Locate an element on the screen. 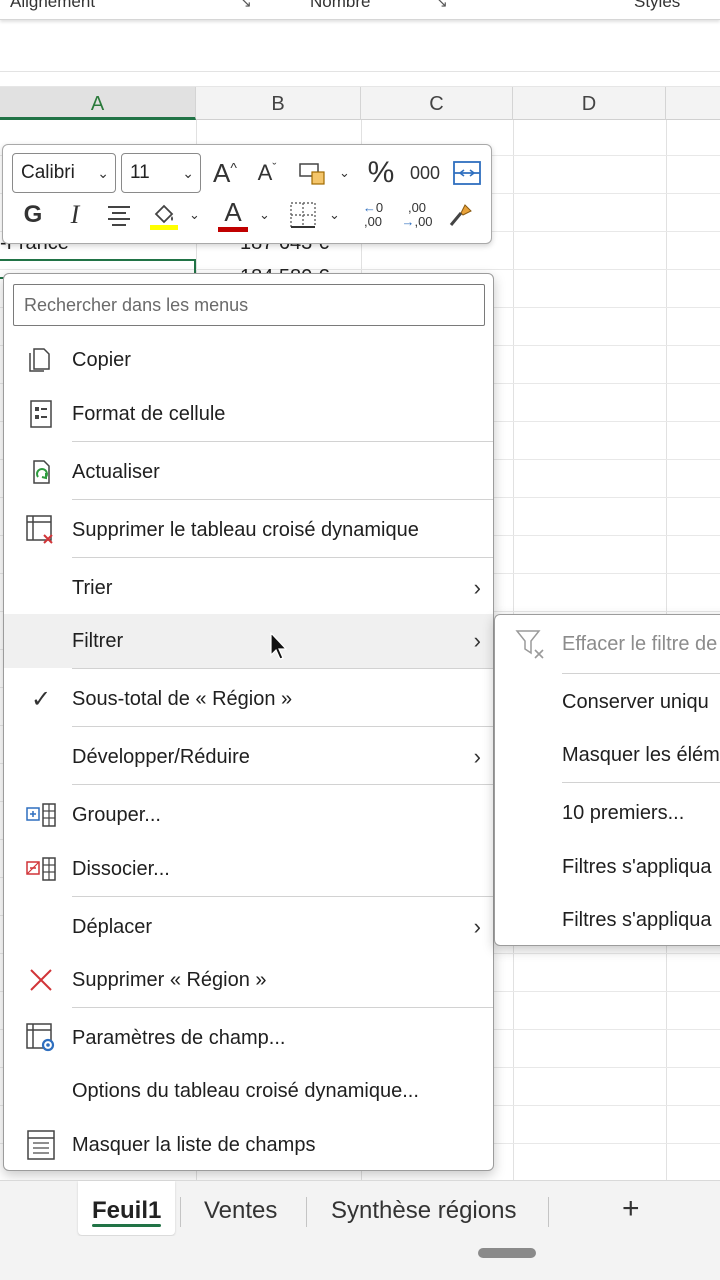  bold-button: G is located at coordinates (33, 215).